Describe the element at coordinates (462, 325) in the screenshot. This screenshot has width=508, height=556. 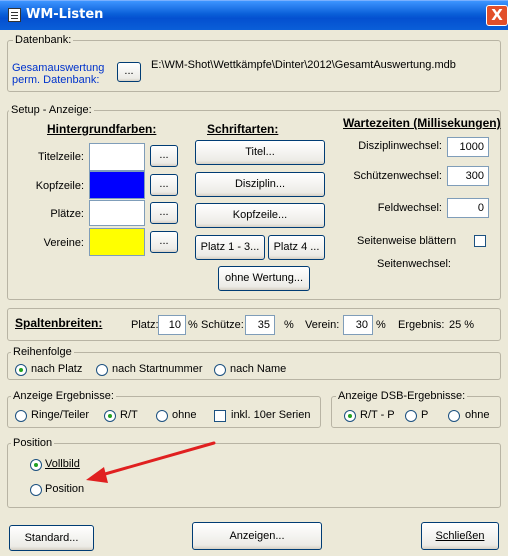
I see `ergebnis-width-value: 25 %` at that location.